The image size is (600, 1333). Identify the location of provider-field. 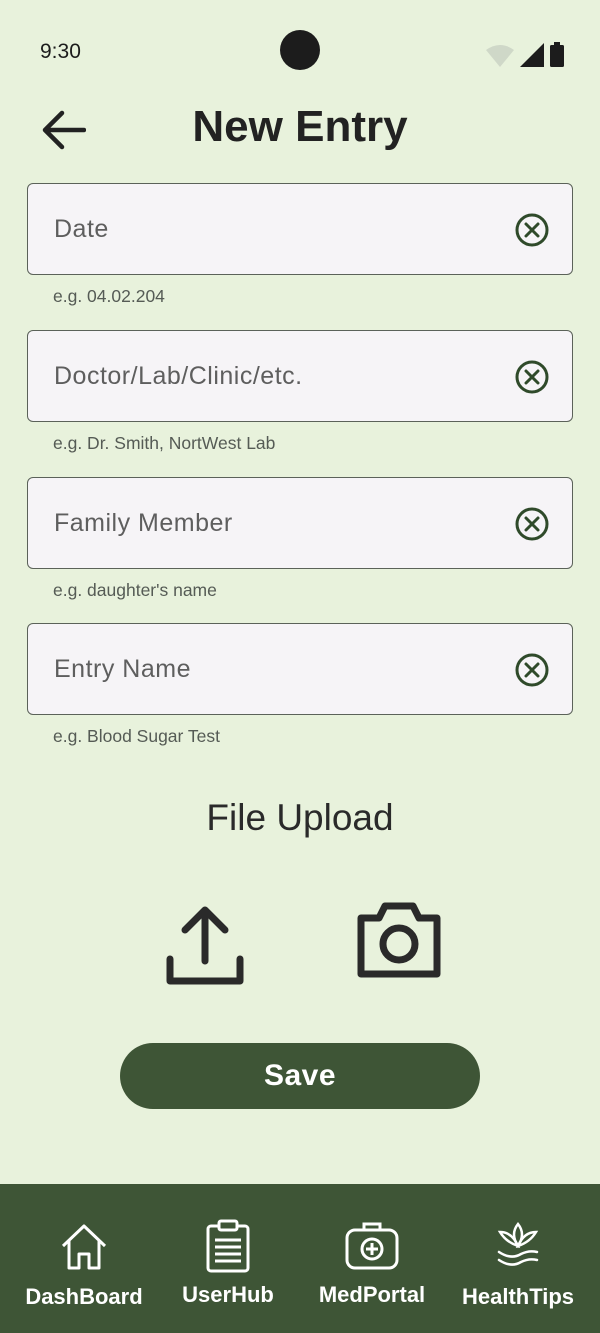
(300, 376).